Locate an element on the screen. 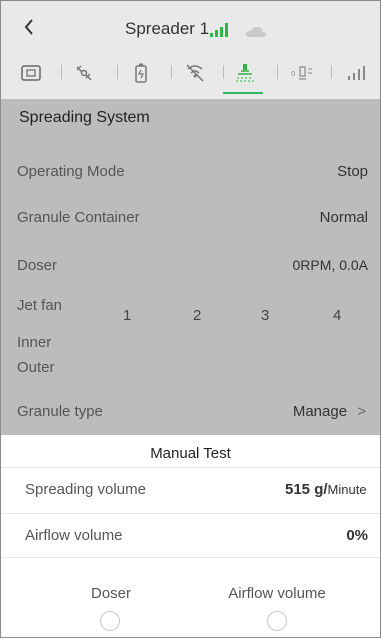 The image size is (381, 638). operating-mode-label: Operating Mode is located at coordinates (71, 171).